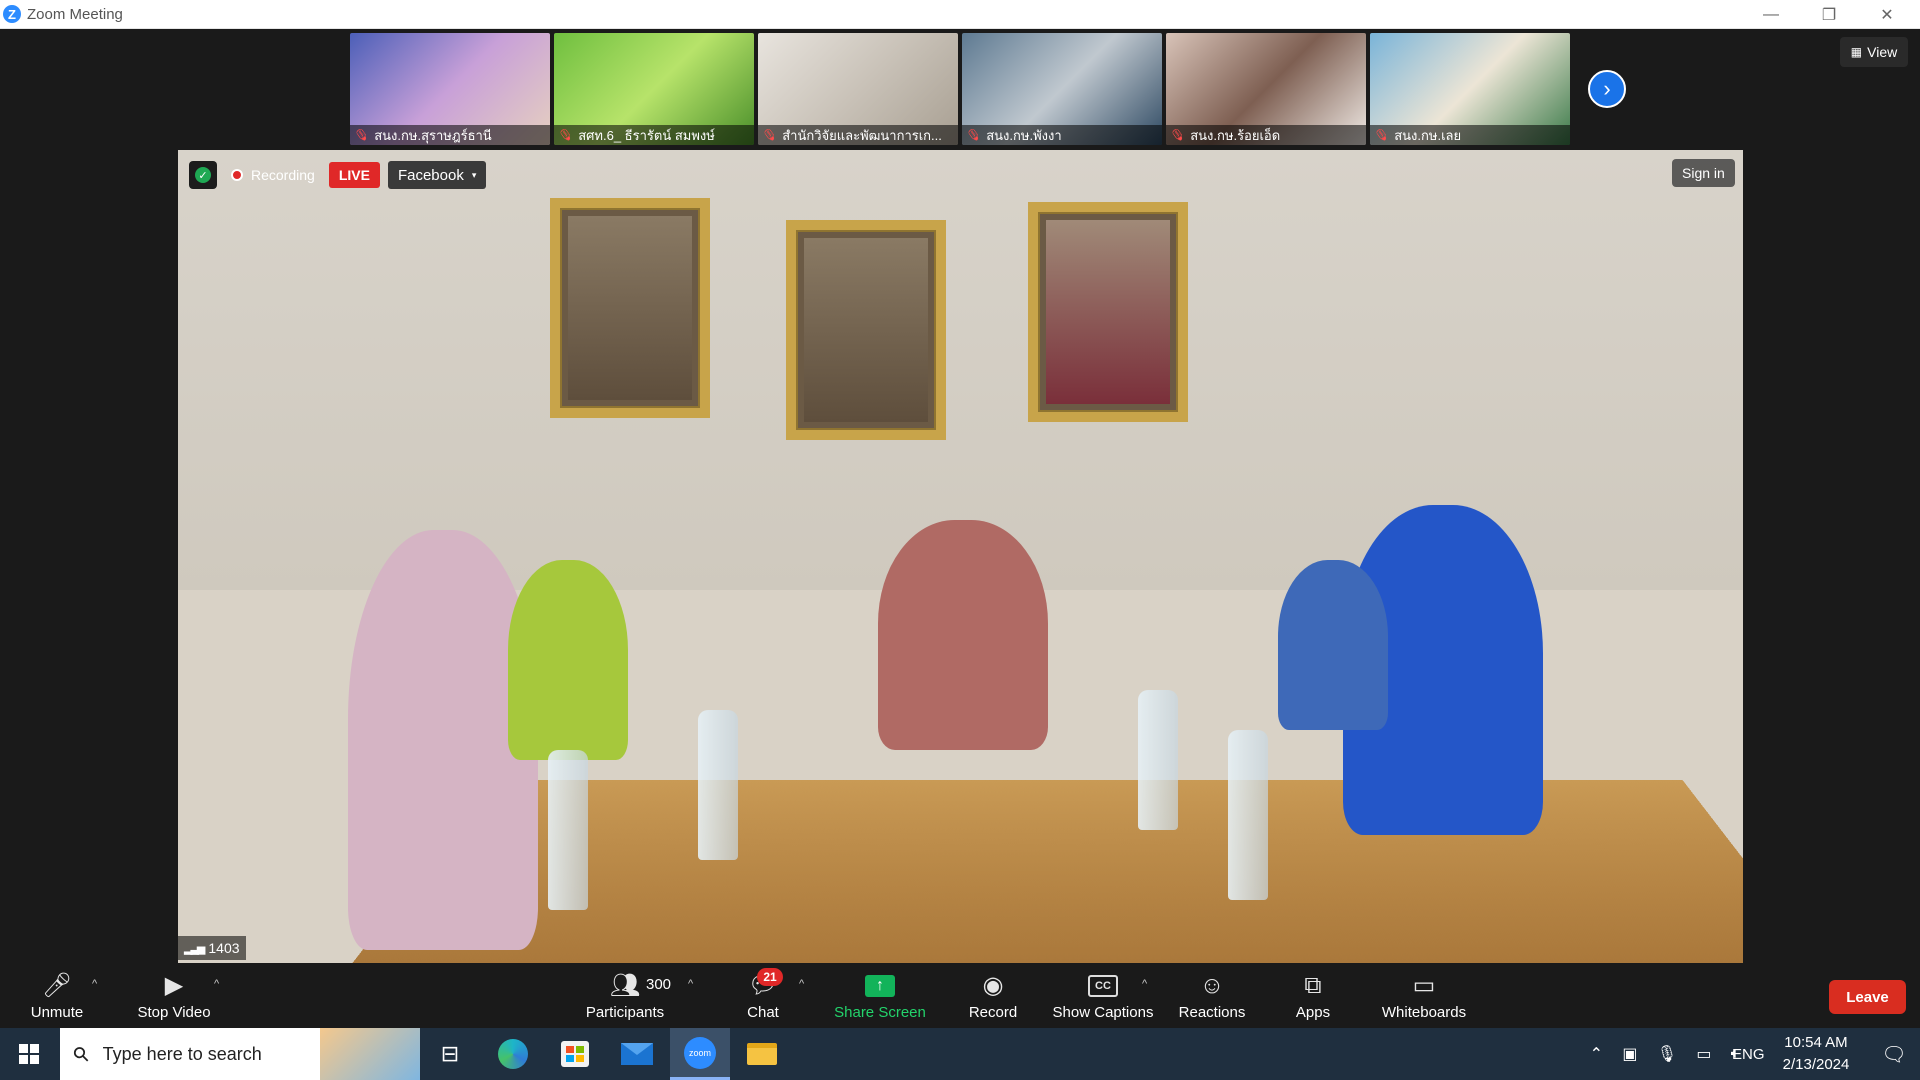 The height and width of the screenshot is (1080, 1920). Describe the element at coordinates (690, 984) in the screenshot. I see `participants-options-caret: ^` at that location.